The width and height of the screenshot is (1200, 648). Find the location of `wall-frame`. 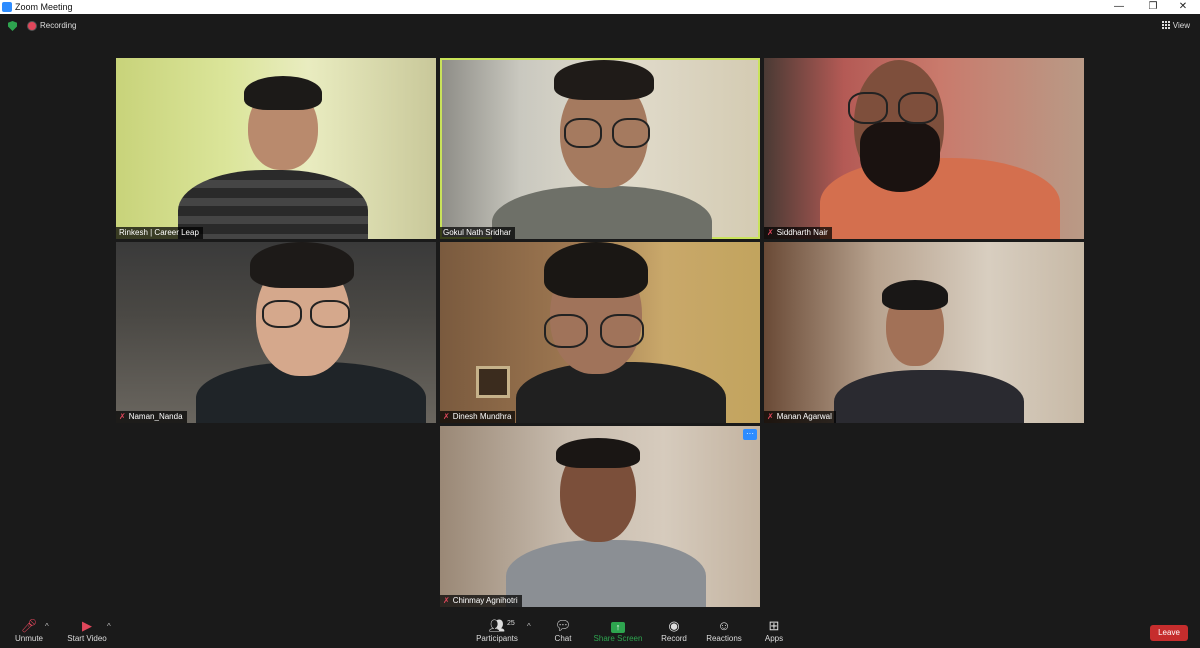

wall-frame is located at coordinates (493, 382).